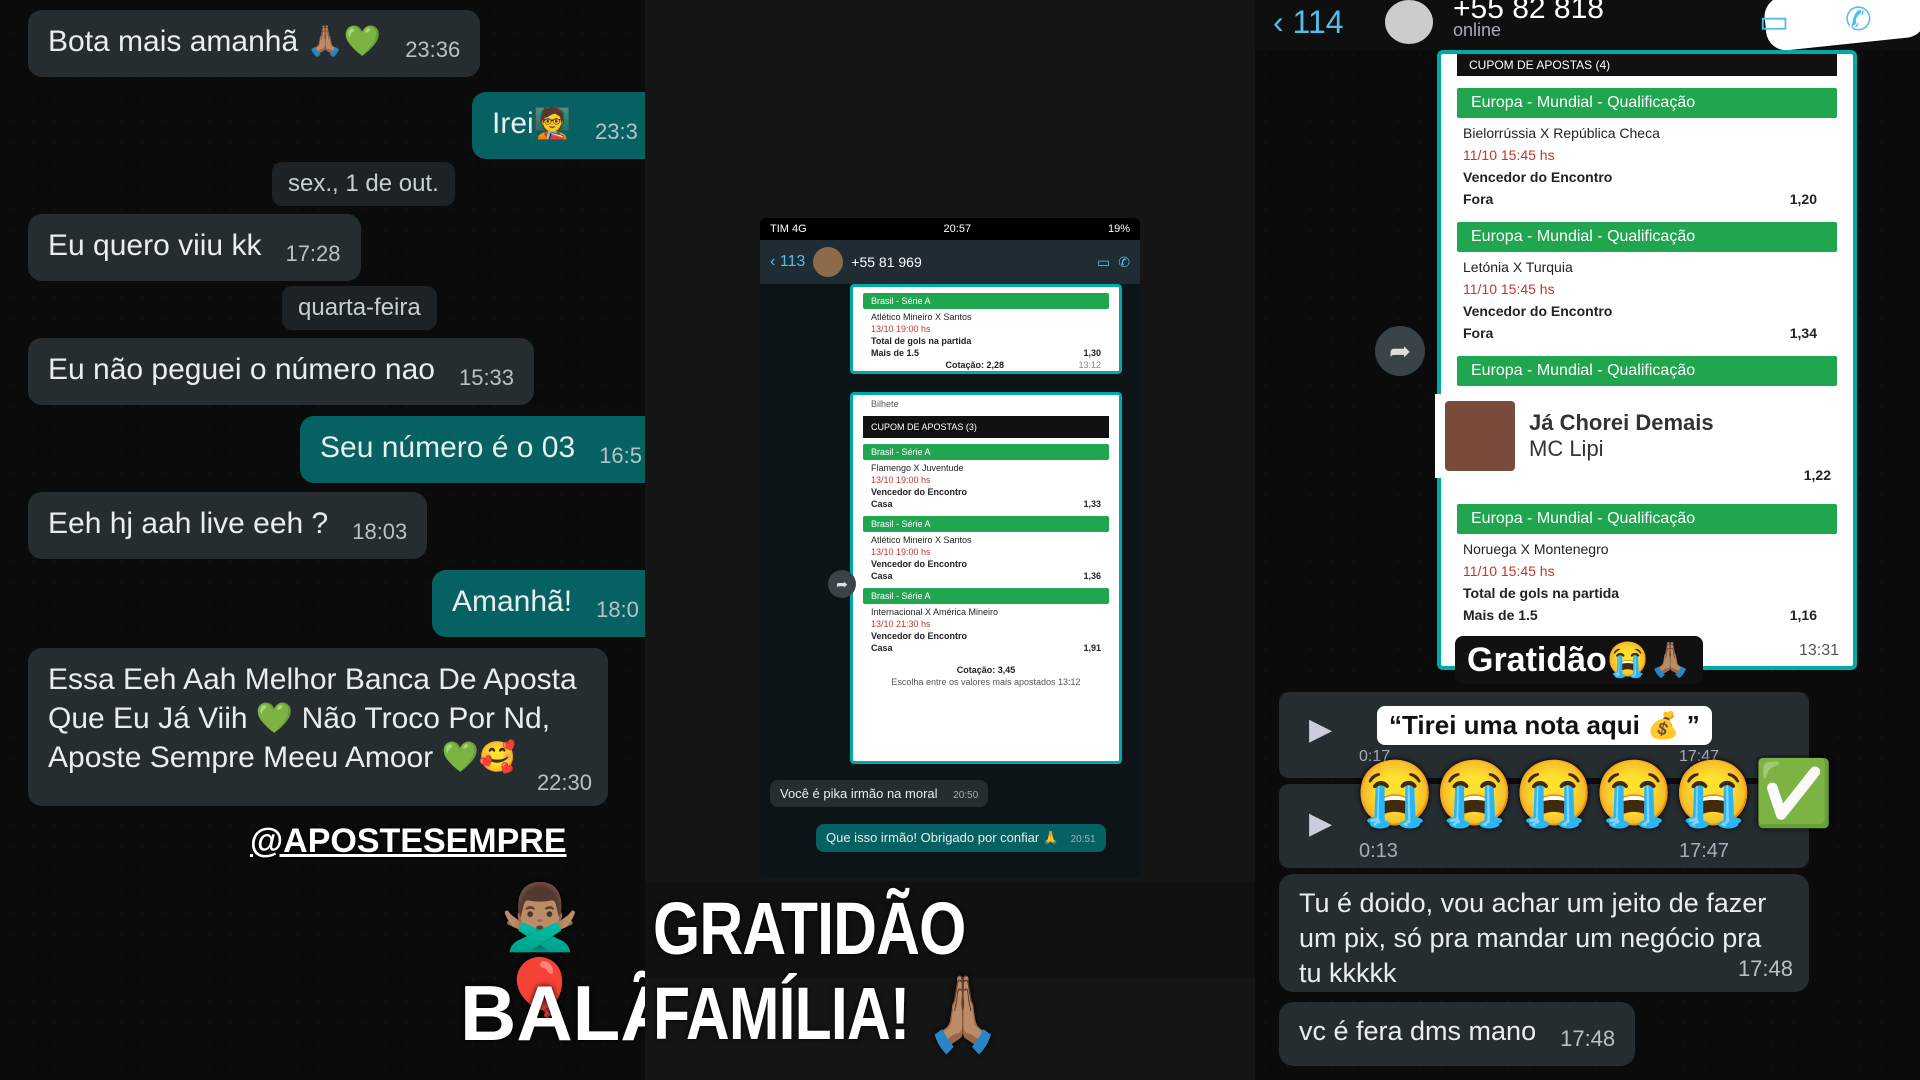 The height and width of the screenshot is (1080, 1920). I want to click on message-time: 17:48, so click(1588, 1038).